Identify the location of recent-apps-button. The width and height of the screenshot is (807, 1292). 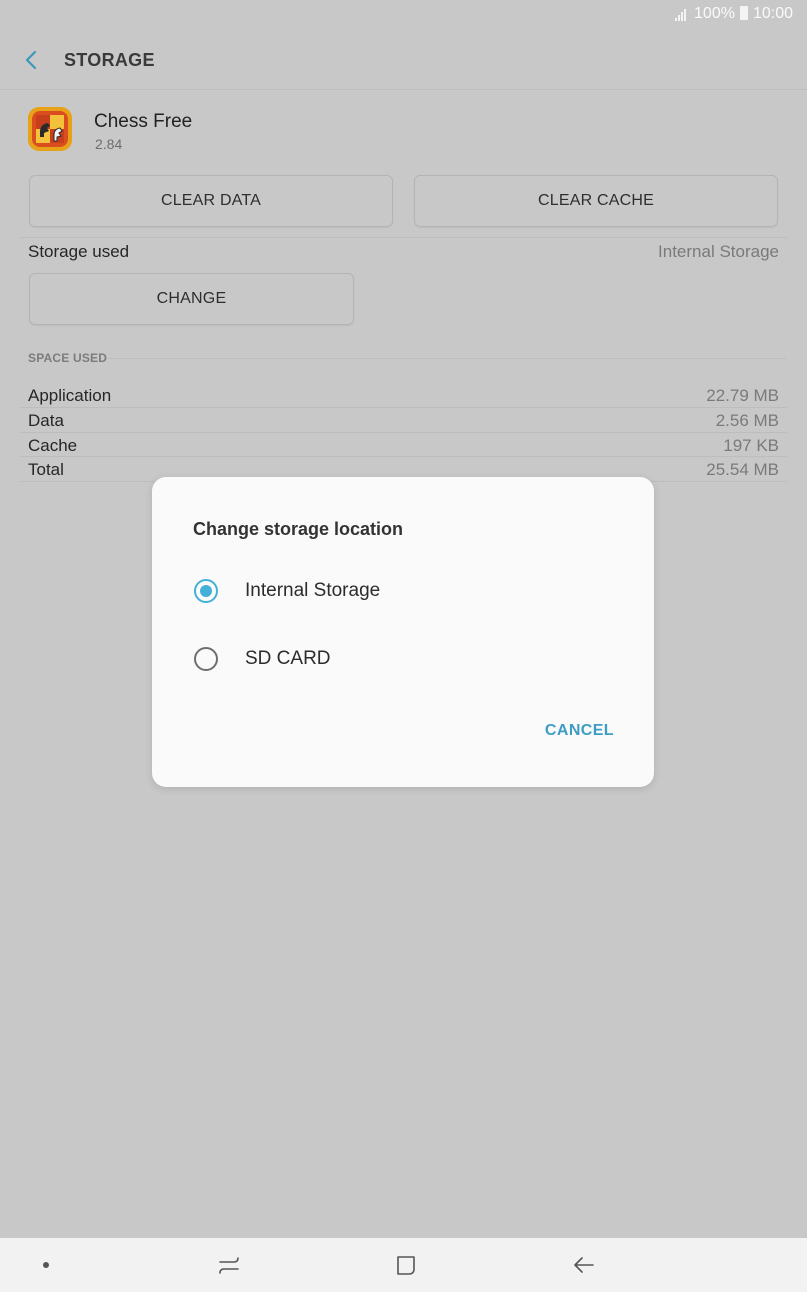
(229, 1265).